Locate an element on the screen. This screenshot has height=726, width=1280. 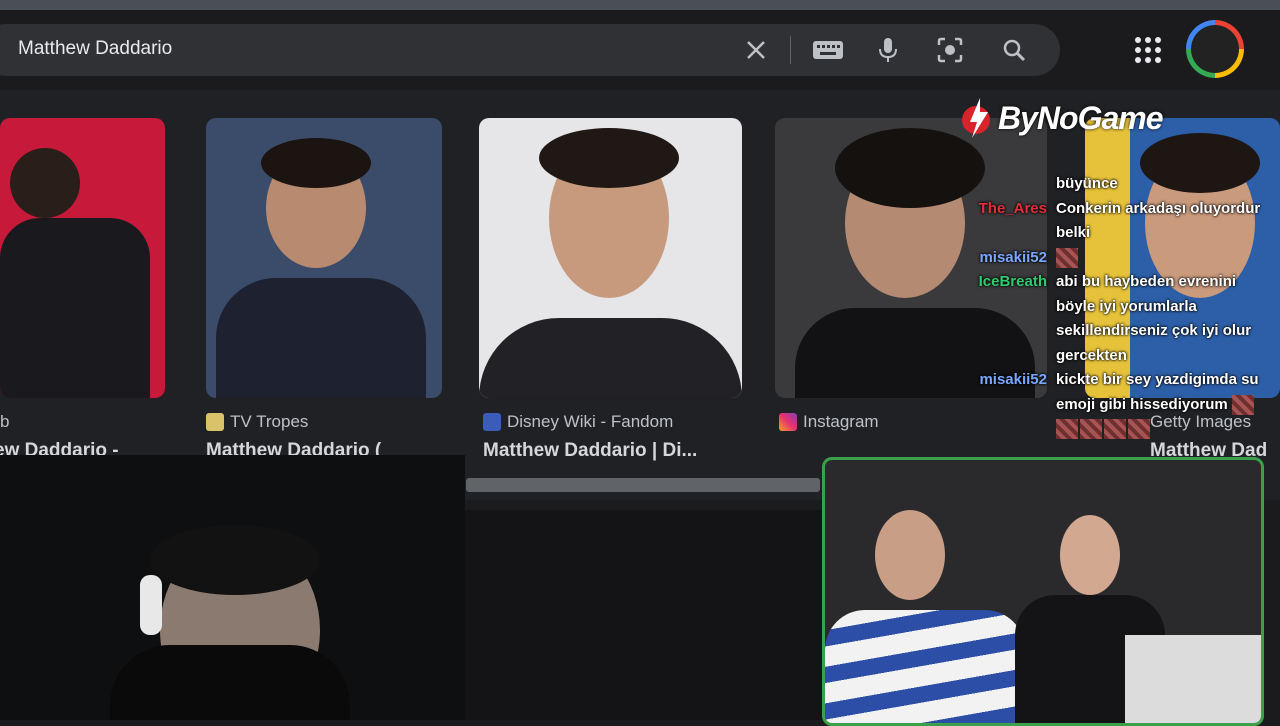
chat-username: IceBreath is located at coordinates (1012, 281).